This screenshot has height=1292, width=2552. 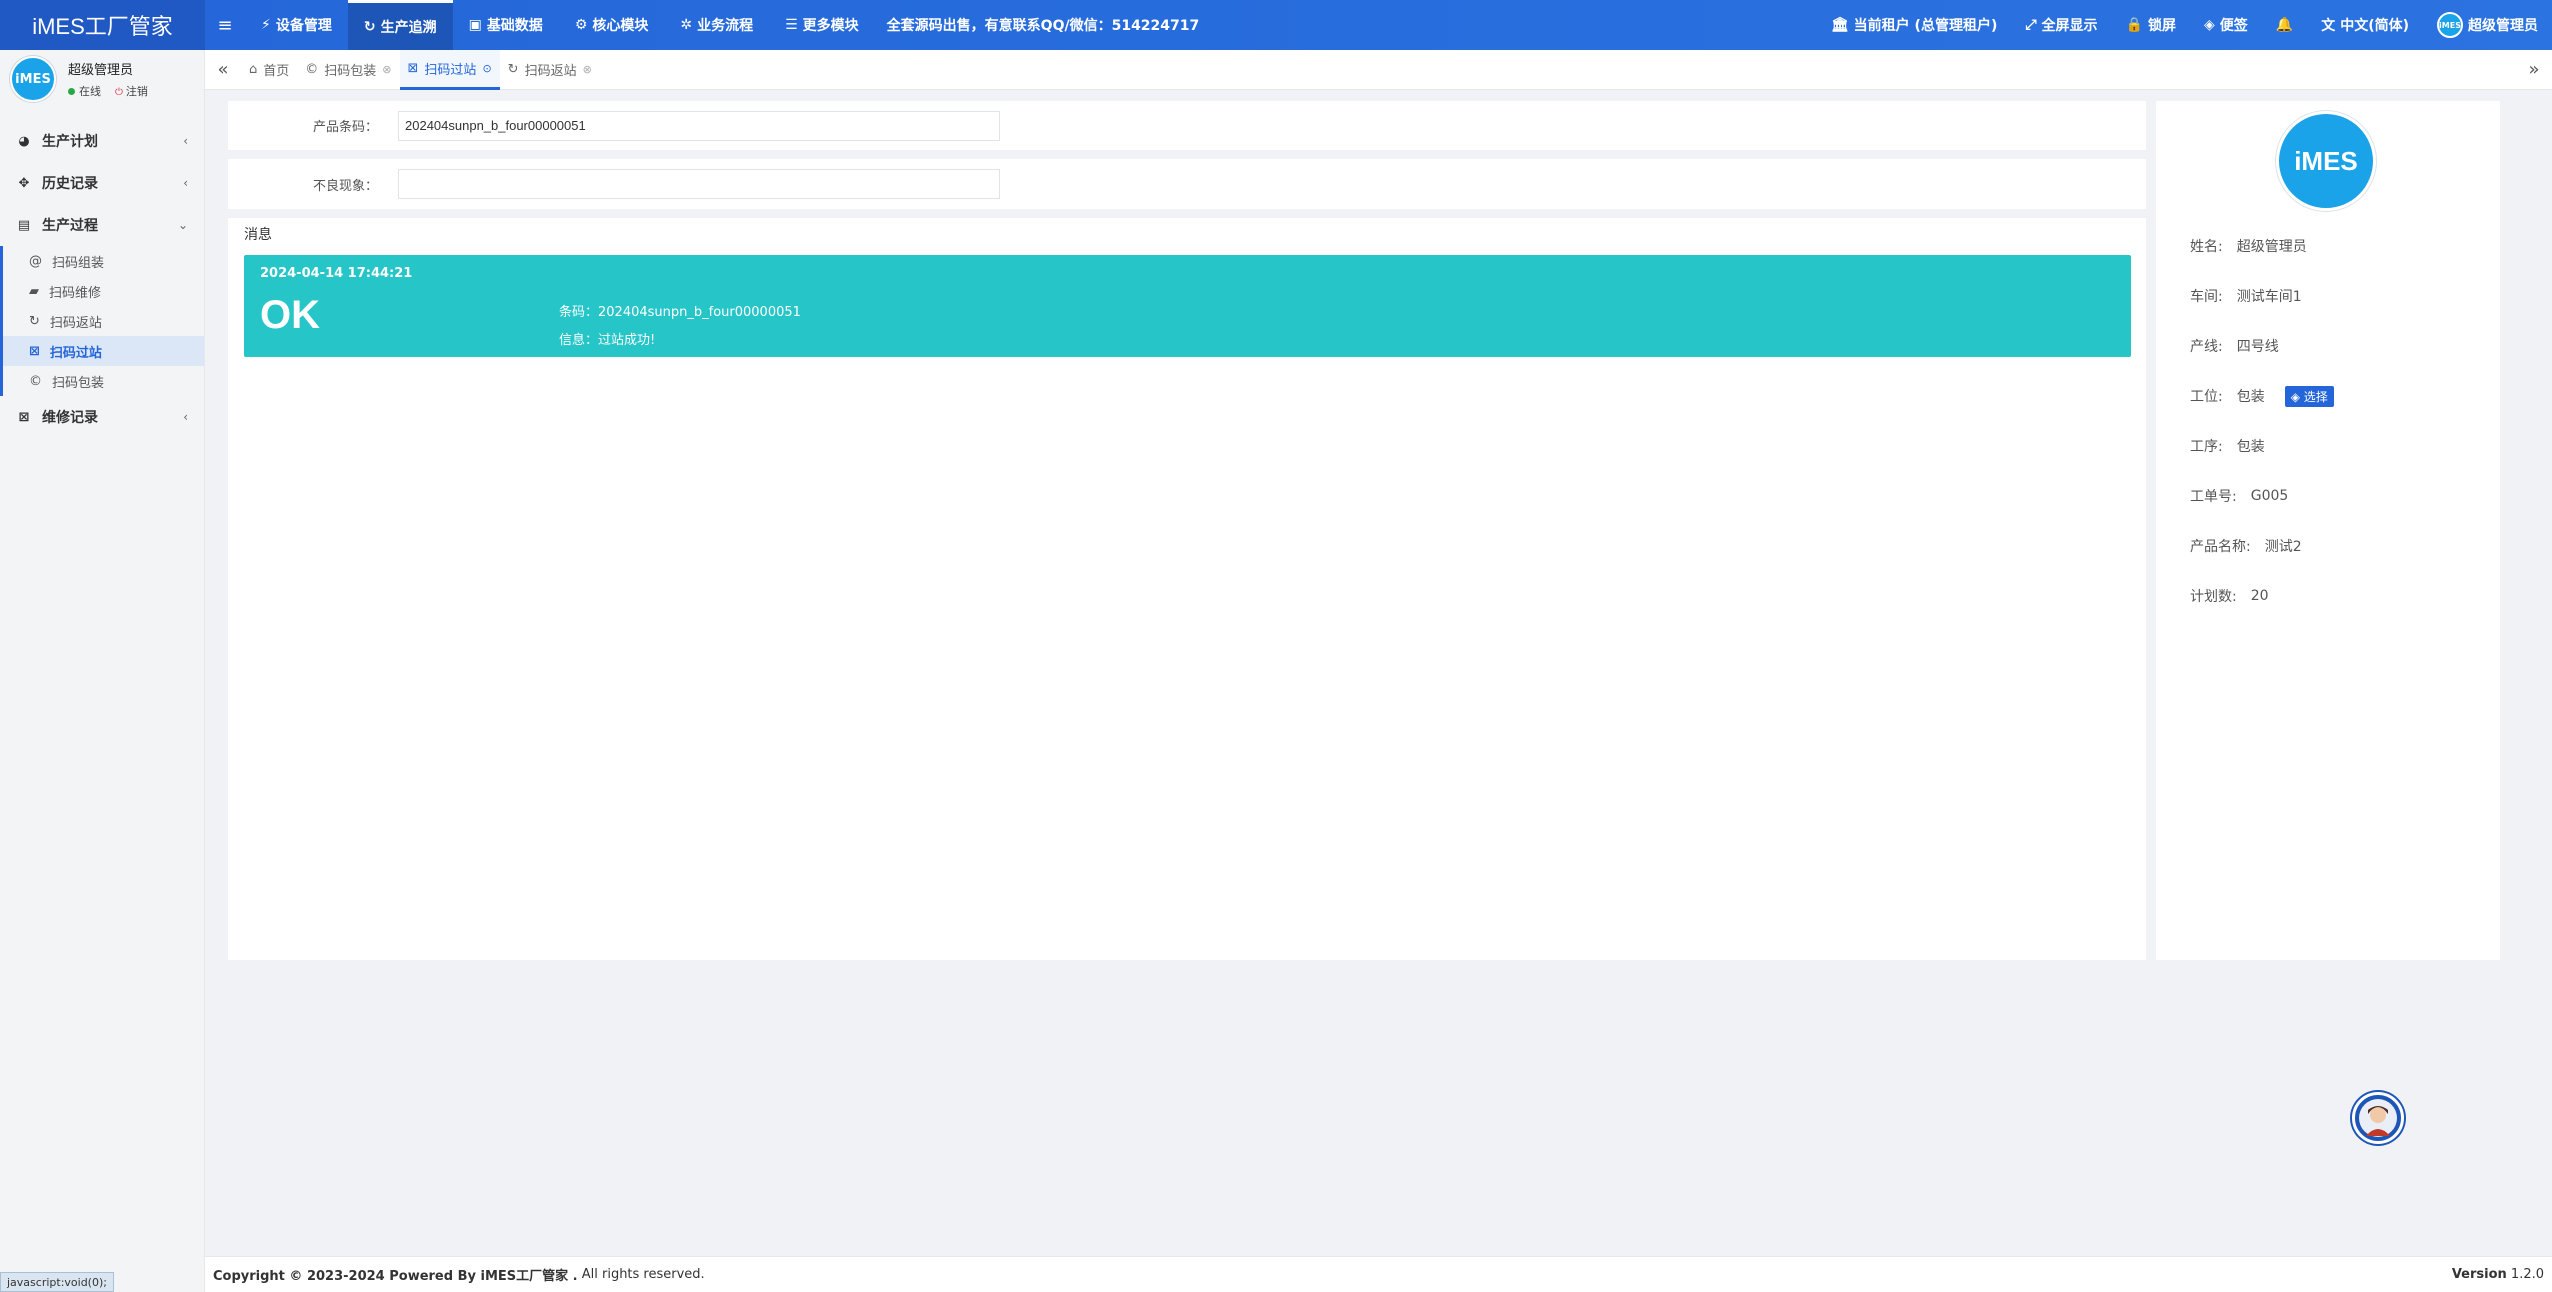 What do you see at coordinates (102, 183) in the screenshot?
I see `sidebar-item-history: ✥ 历史记录 ‹` at bounding box center [102, 183].